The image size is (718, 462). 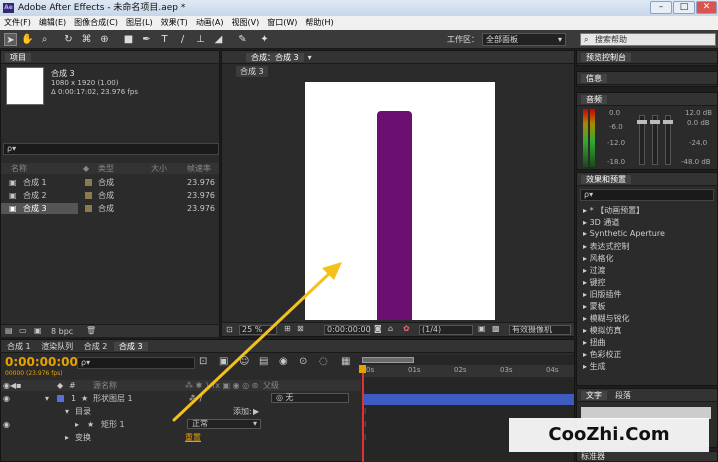 What do you see at coordinates (388, 360) in the screenshot?
I see `work-area-bar` at bounding box center [388, 360].